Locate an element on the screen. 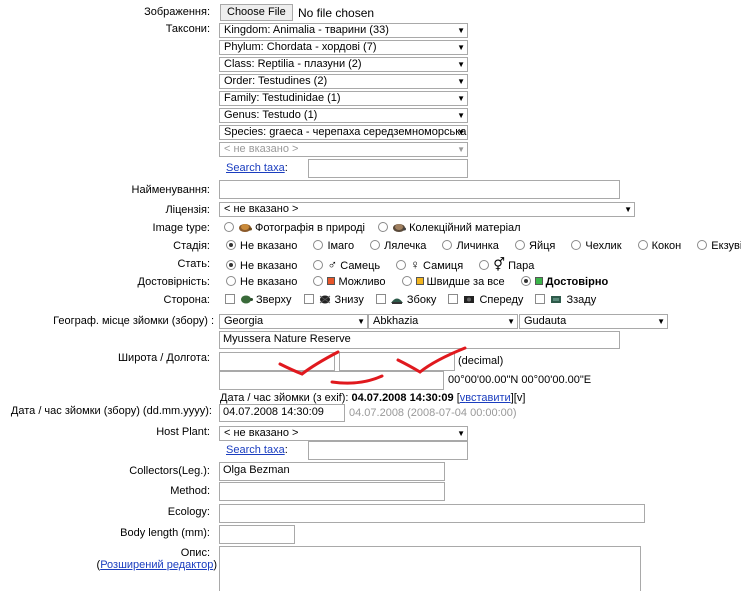 The height and width of the screenshot is (591, 741). turtle-side-icon is located at coordinates (396, 301).